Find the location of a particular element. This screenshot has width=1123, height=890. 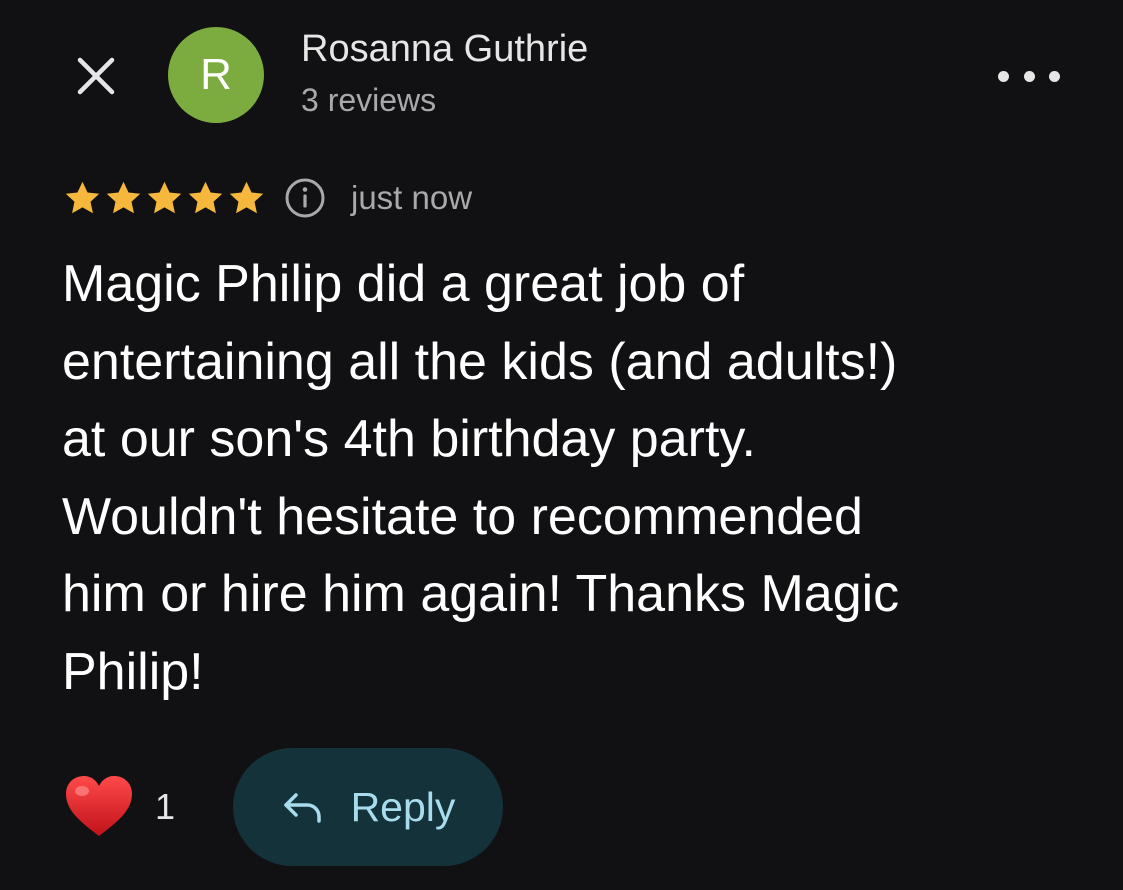

rating-row: just now is located at coordinates (267, 198).